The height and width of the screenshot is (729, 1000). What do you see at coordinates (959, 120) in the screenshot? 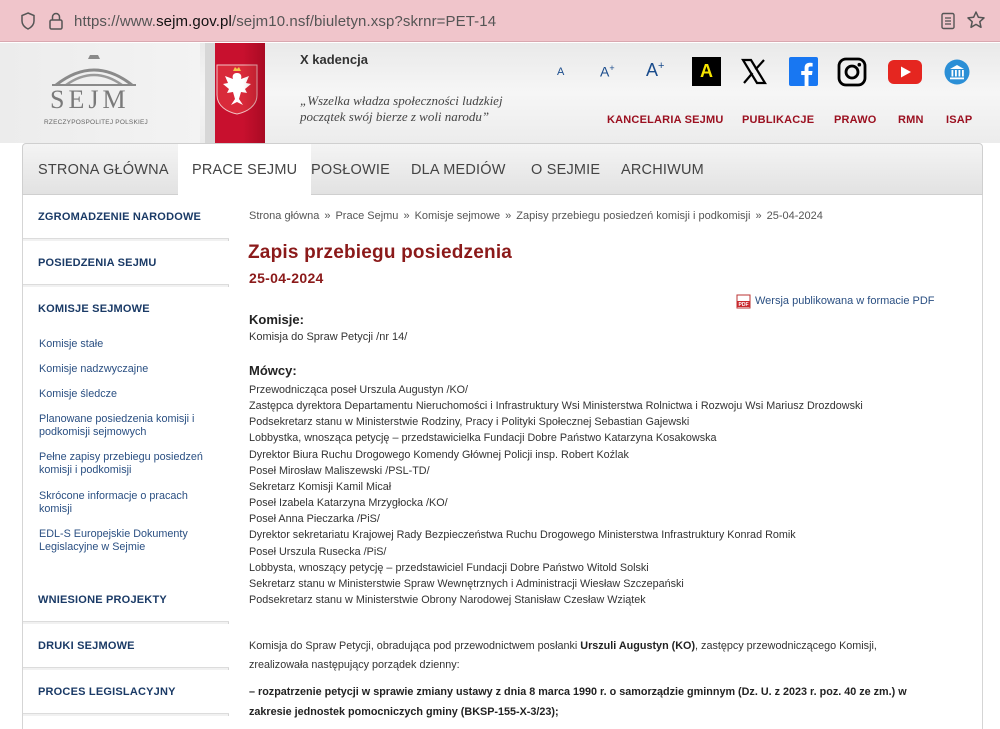
I see `link-isap: ISAP` at bounding box center [959, 120].